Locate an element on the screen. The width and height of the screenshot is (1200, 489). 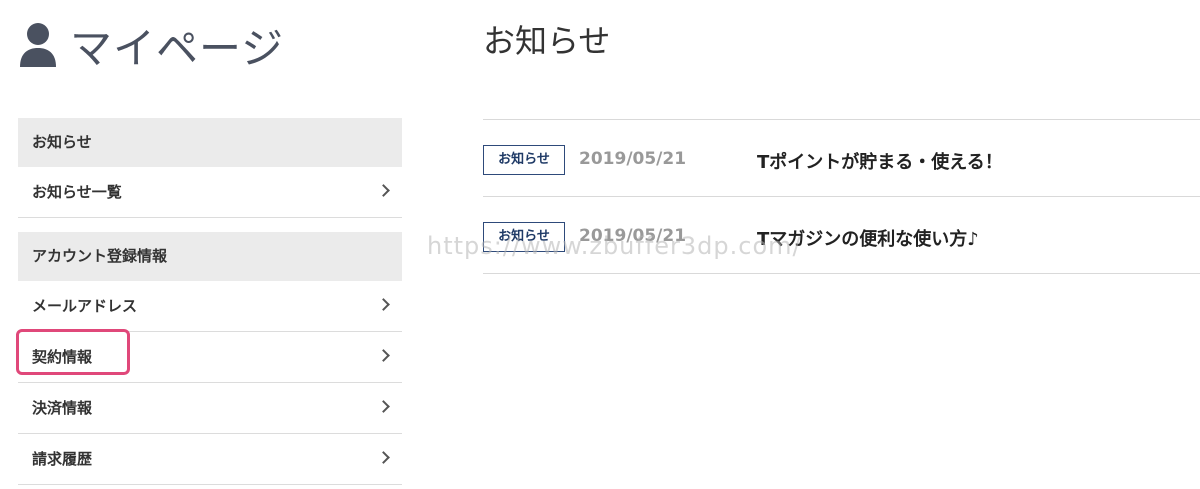
news-link: Tポイントが貯まる・使える！ is located at coordinates (880, 161).